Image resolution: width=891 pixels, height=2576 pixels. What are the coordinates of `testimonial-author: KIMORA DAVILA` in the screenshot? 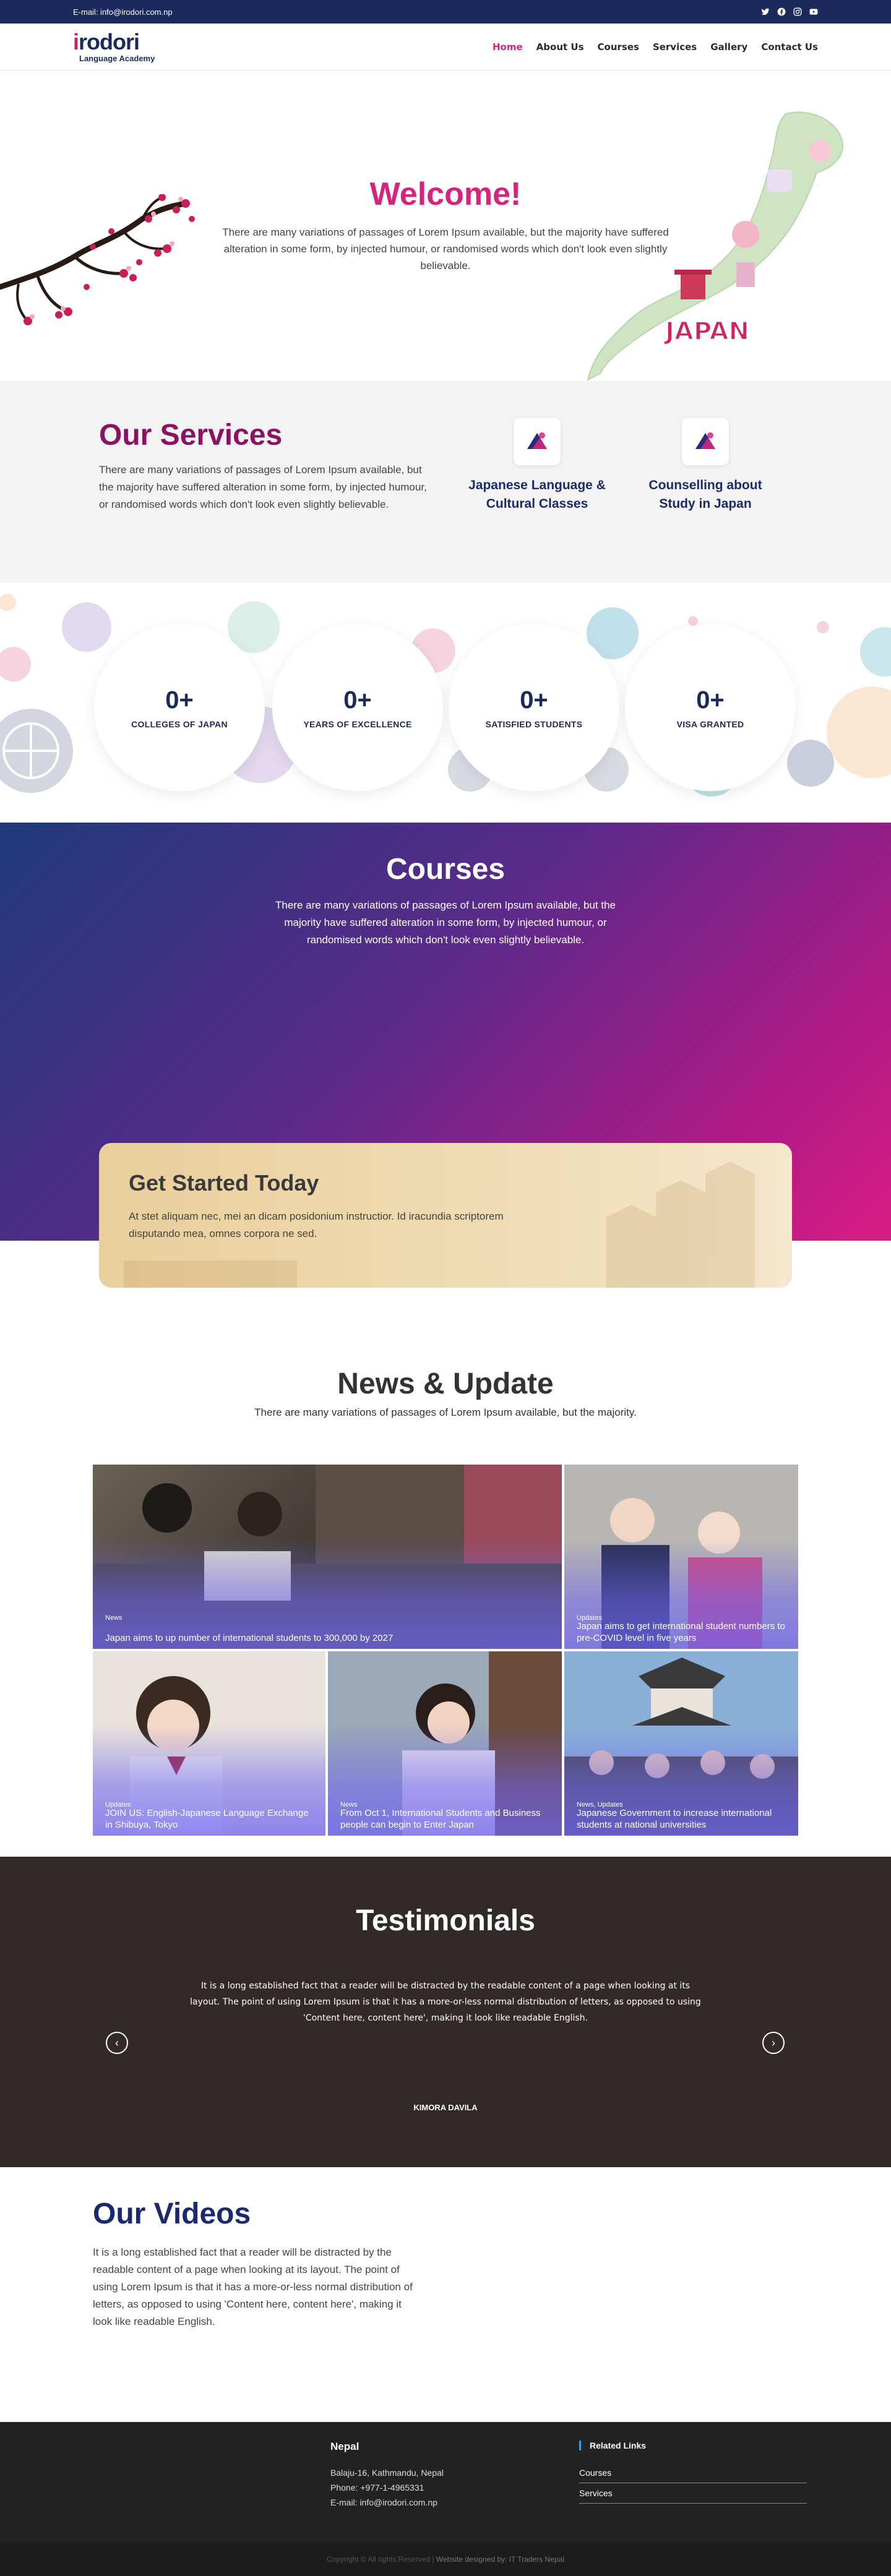 It's located at (445, 2107).